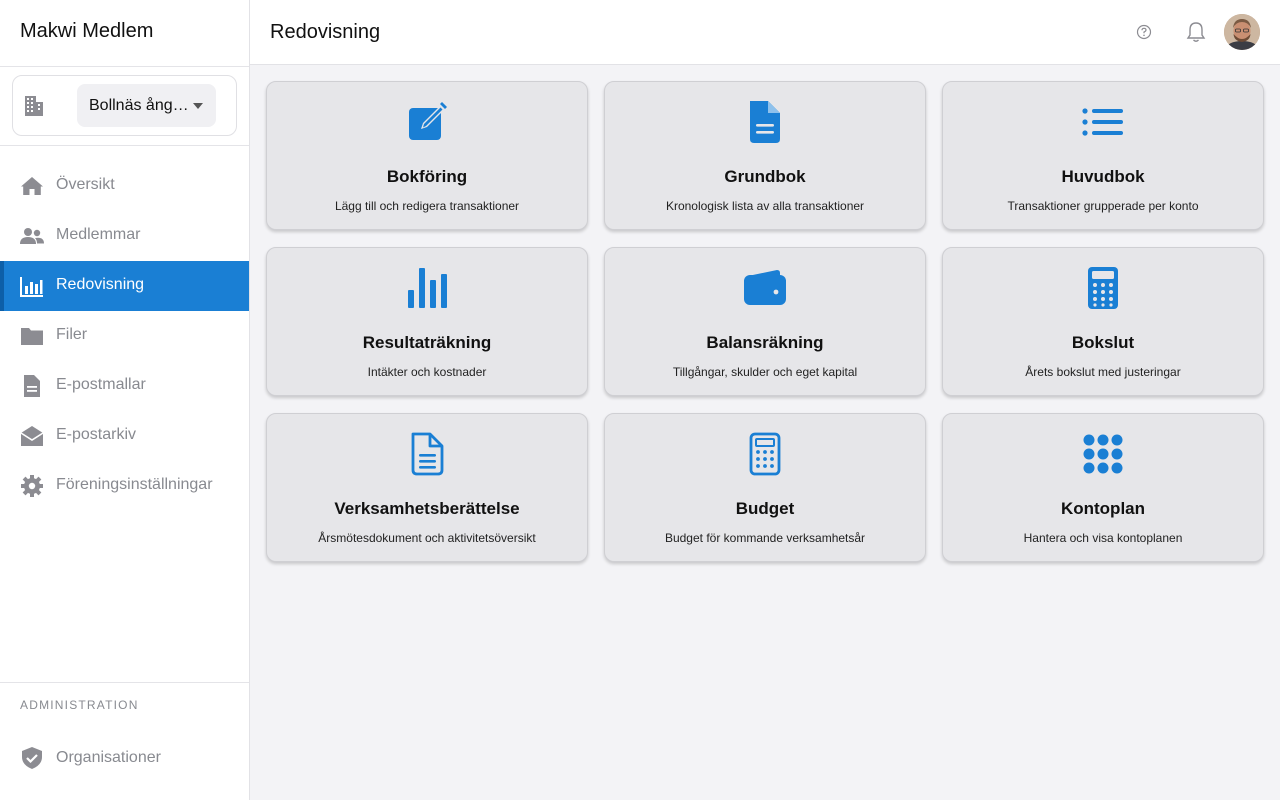 This screenshot has width=1280, height=800. I want to click on sidebar-item-label: Redovisning, so click(100, 284).